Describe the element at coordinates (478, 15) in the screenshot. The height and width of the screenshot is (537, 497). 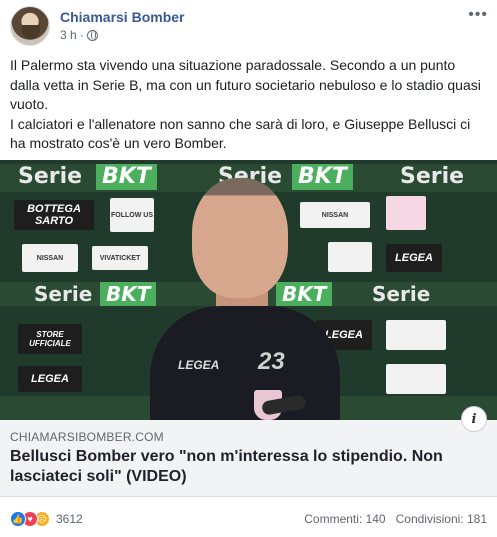
I see `more-options-icon: •••` at that location.